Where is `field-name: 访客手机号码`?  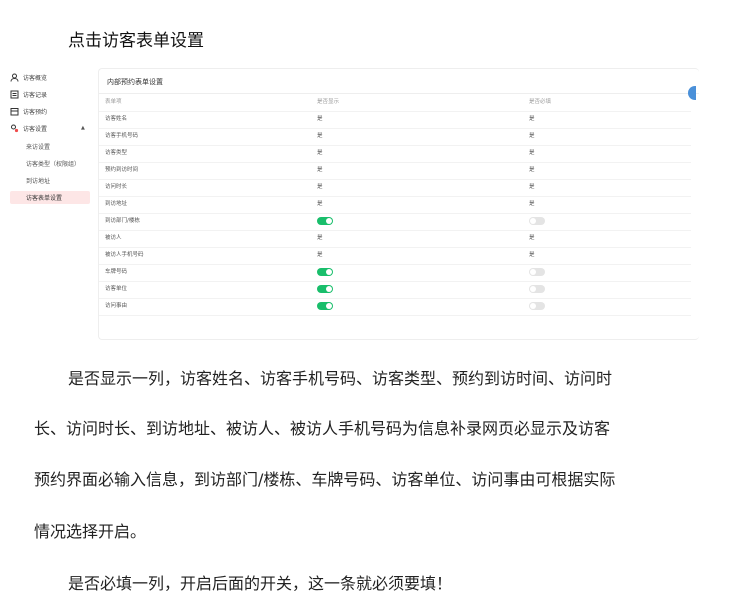 field-name: 访客手机号码 is located at coordinates (122, 136).